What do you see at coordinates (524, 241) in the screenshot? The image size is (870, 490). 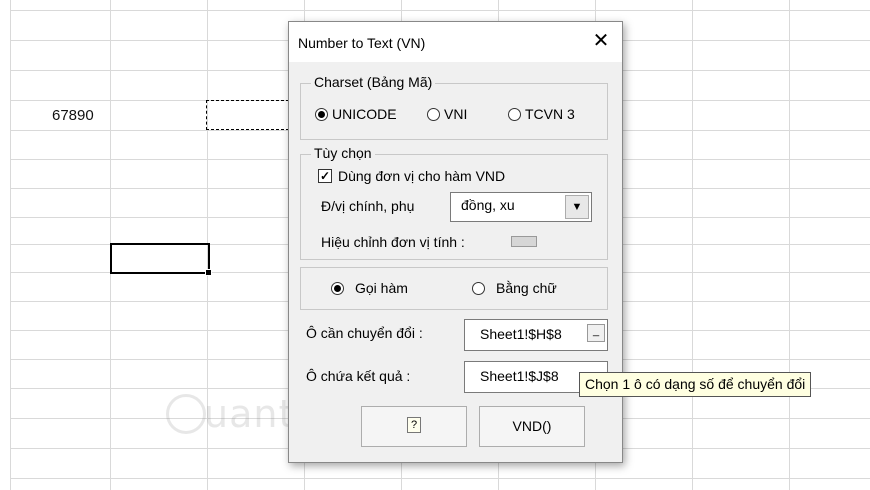 I see `adjust-unit-slider` at bounding box center [524, 241].